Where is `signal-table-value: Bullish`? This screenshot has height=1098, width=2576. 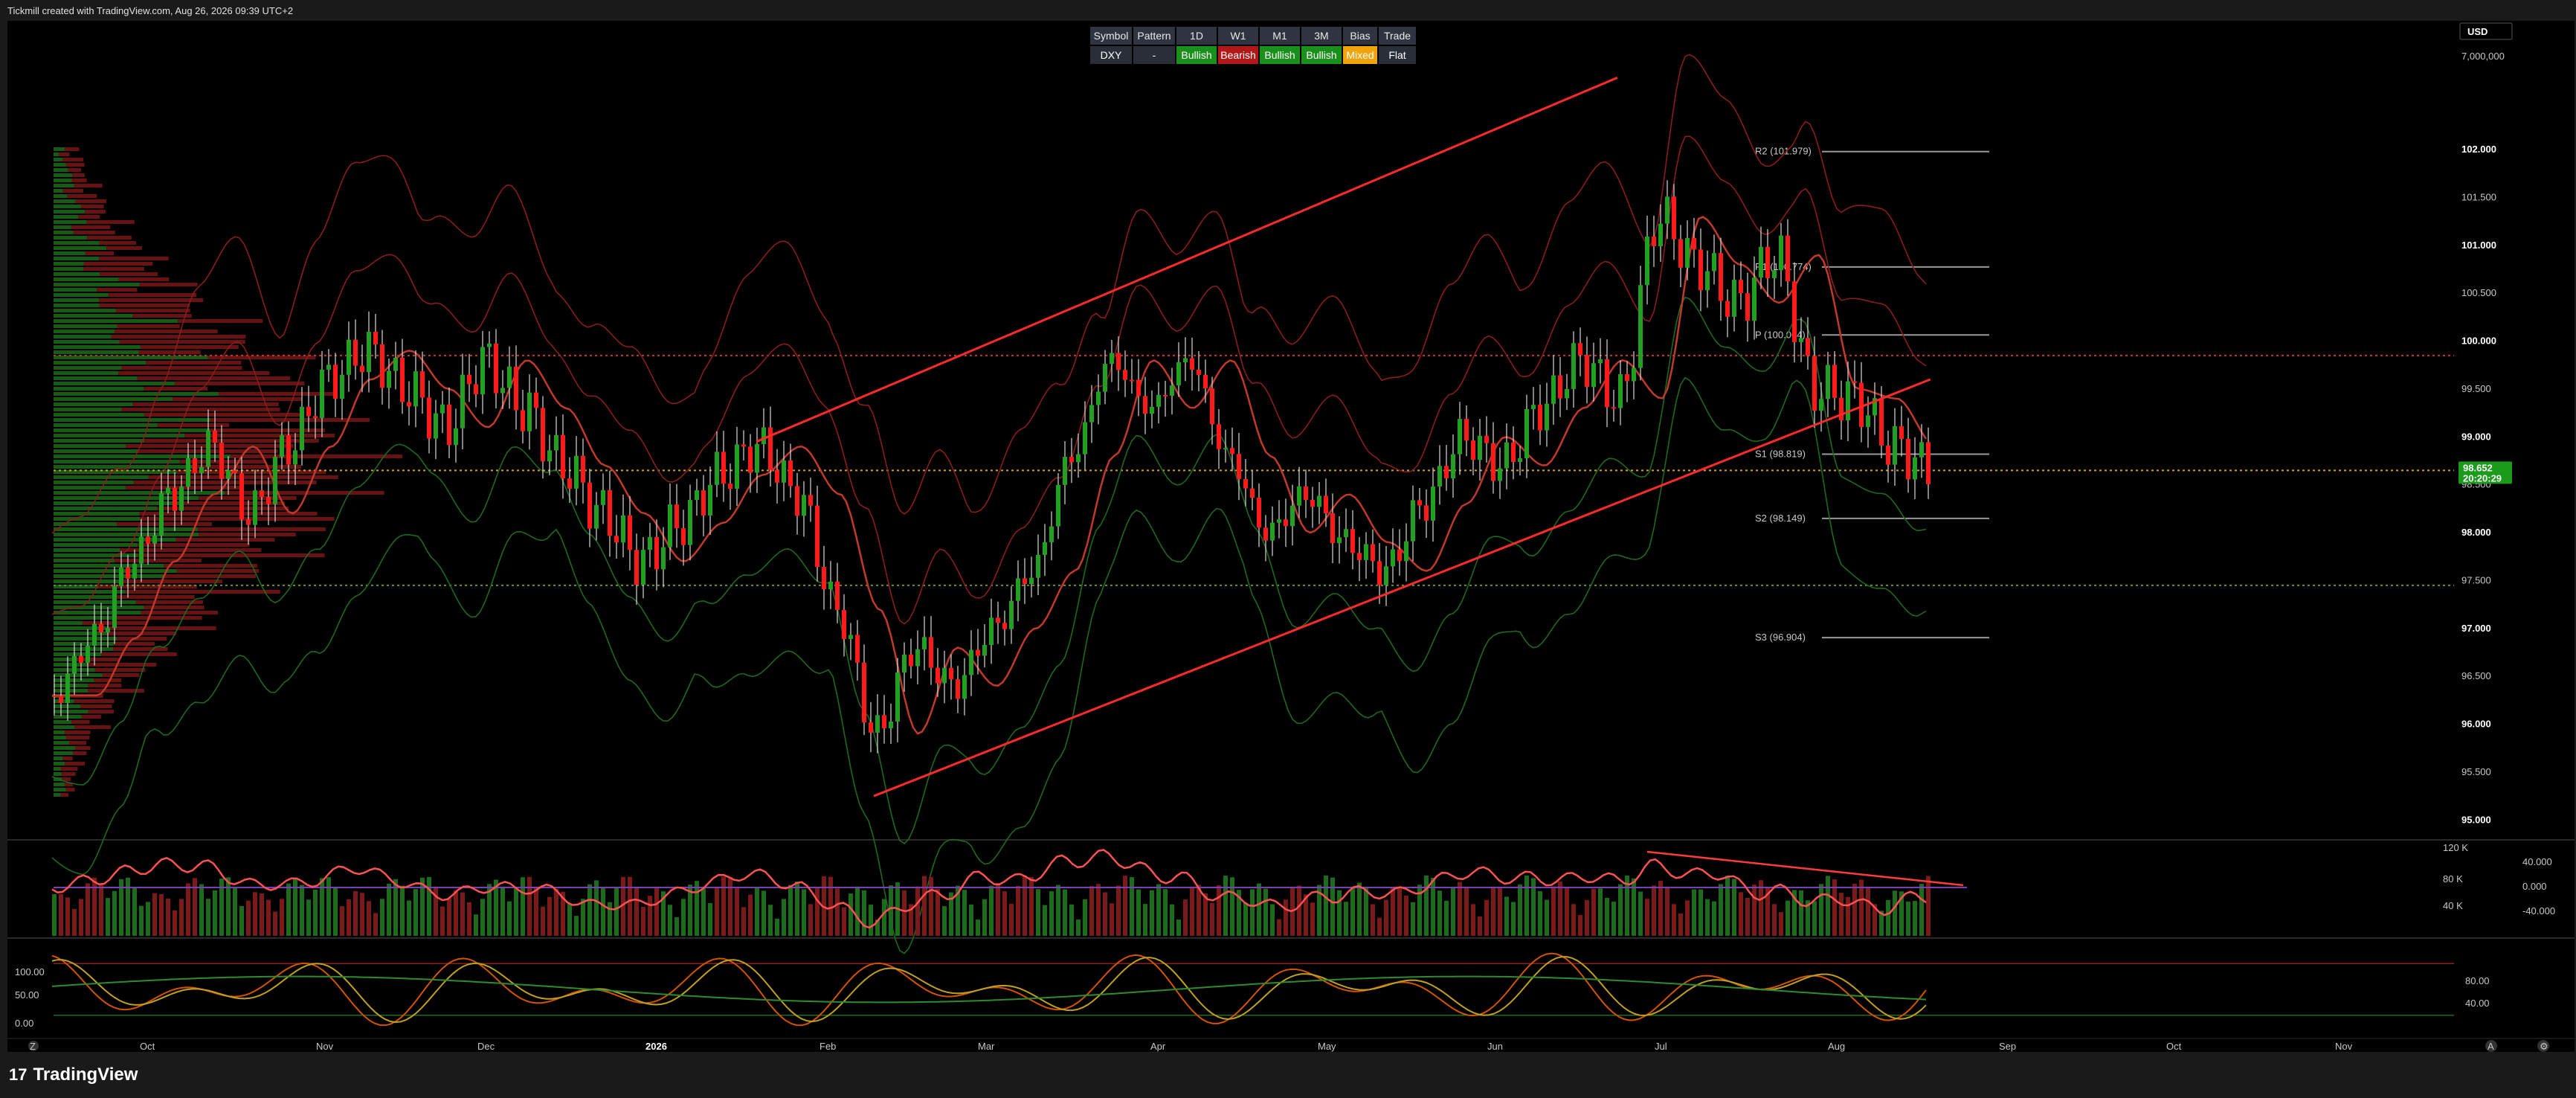
signal-table-value: Bullish is located at coordinates (1279, 55).